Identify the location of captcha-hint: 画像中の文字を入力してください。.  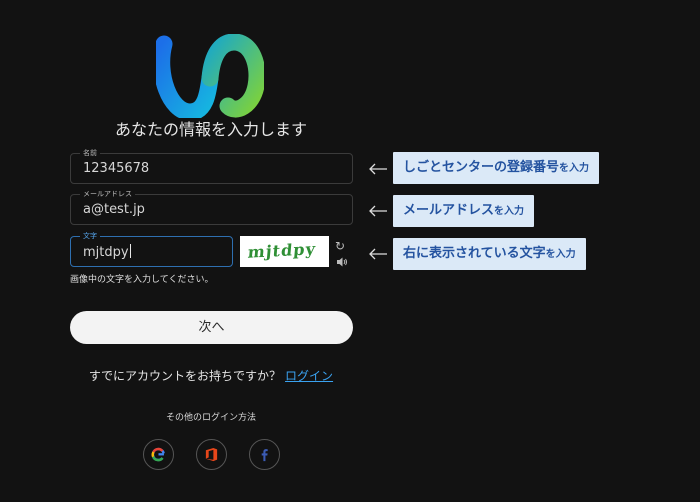
(142, 280).